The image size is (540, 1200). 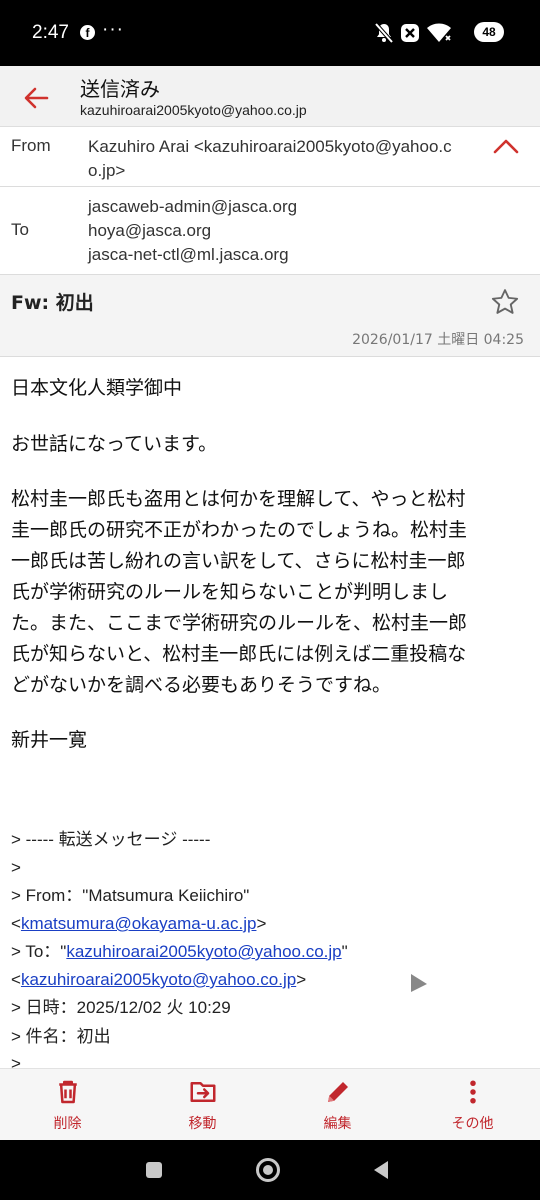 I want to click on battery-indicator: 48, so click(x=489, y=32).